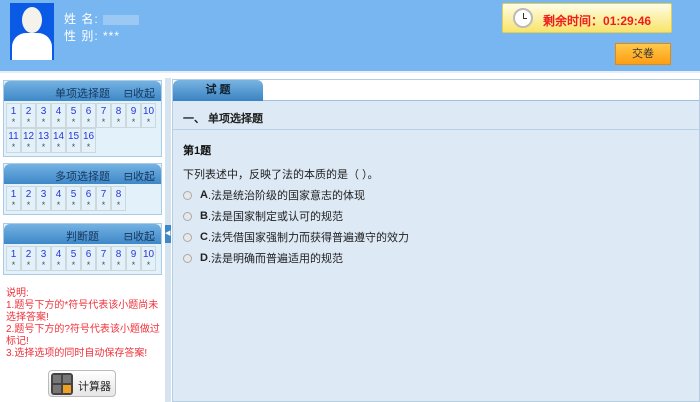 The width and height of the screenshot is (700, 402). What do you see at coordinates (133, 111) in the screenshot?
I see `question-nav-number: 9` at bounding box center [133, 111].